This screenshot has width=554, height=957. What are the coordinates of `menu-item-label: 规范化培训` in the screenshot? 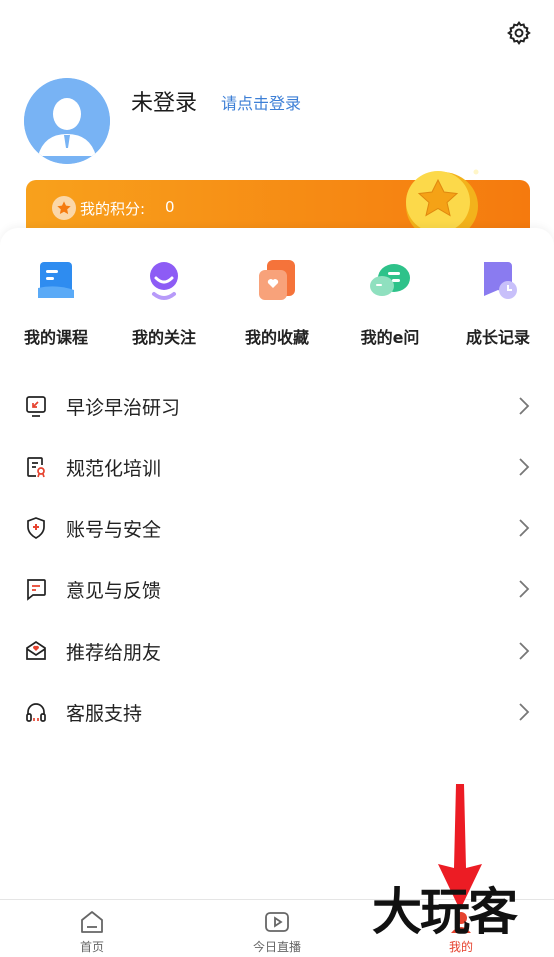 It's located at (114, 469).